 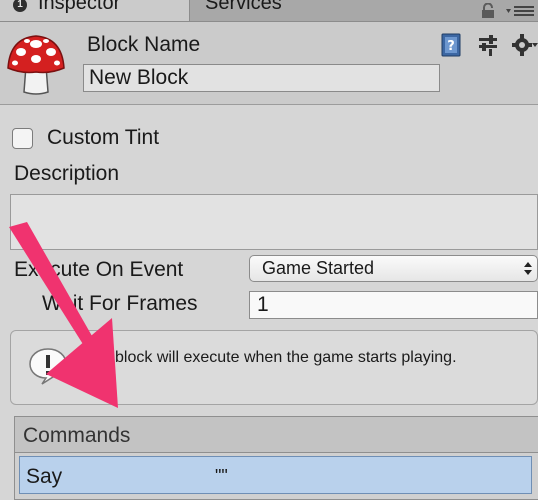 I want to click on command-summary: "", so click(x=221, y=476).